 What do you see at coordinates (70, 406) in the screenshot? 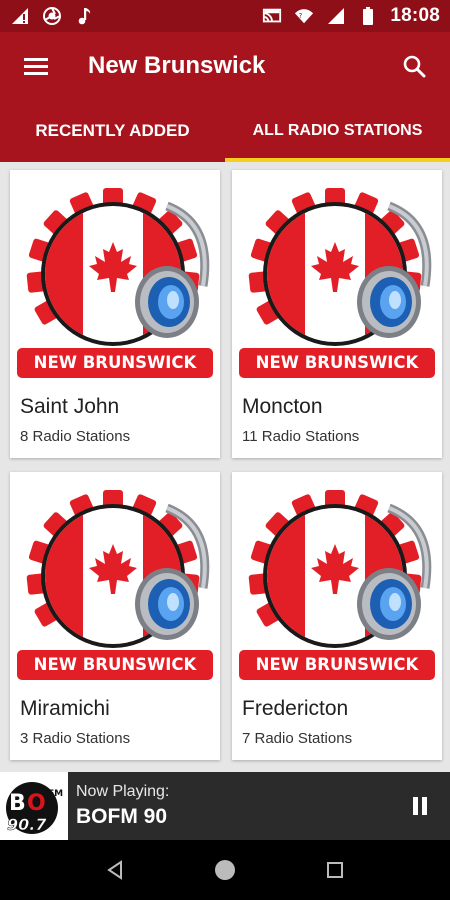
I see `city-name: Saint John` at bounding box center [70, 406].